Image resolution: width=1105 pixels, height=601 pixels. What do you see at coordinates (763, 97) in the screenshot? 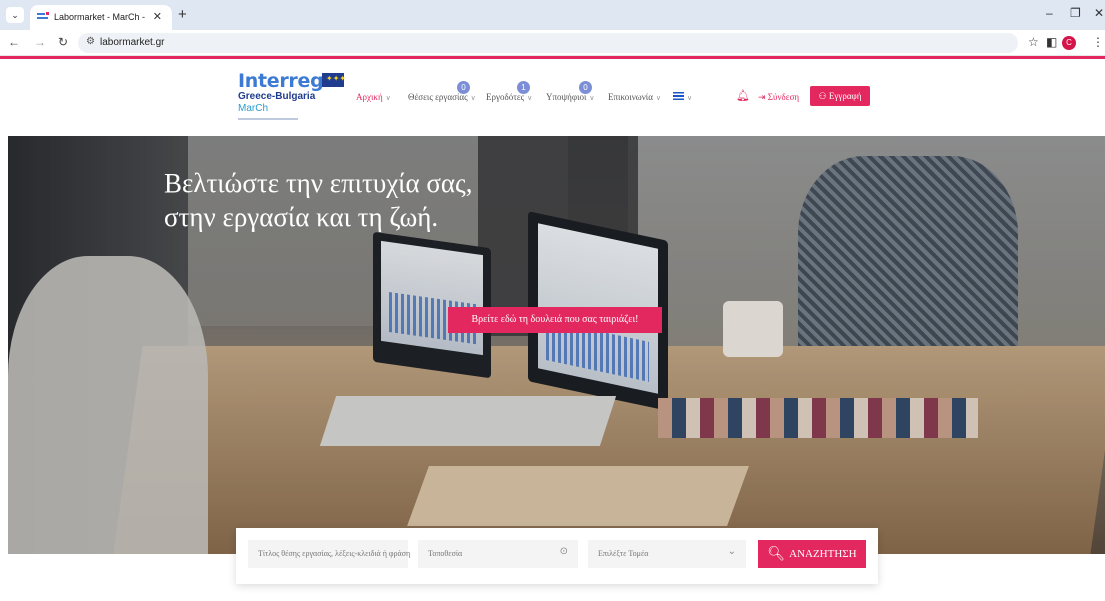
I see `login-icon: ⇥` at bounding box center [763, 97].